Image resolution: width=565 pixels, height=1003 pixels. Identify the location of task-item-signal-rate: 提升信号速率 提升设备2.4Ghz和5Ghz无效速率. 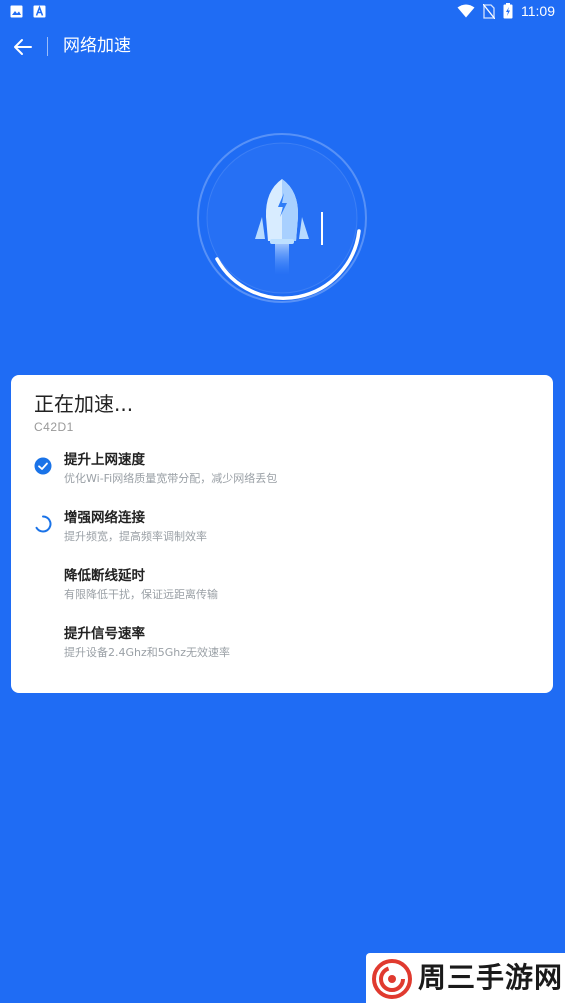
(284, 647).